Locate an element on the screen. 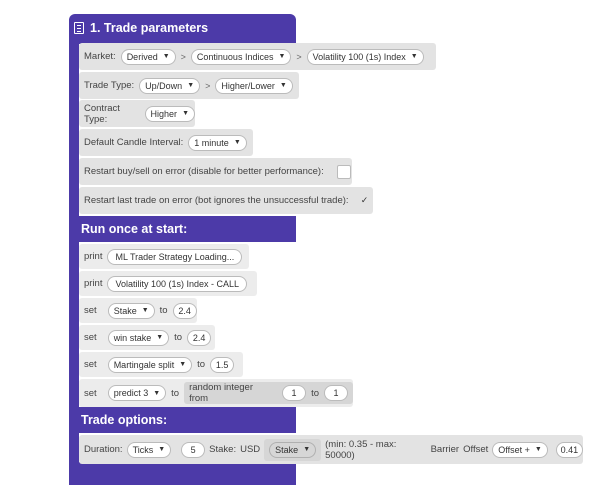 The height and width of the screenshot is (502, 606). trade-type-label: Trade Type: is located at coordinates (109, 85).